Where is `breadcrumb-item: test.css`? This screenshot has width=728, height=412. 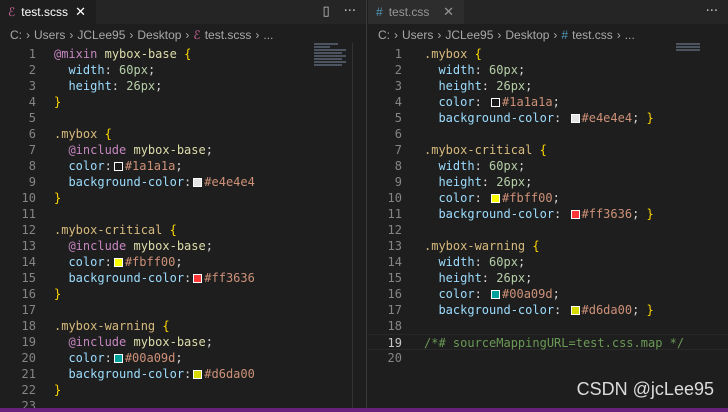
breadcrumb-item: test.css is located at coordinates (592, 35).